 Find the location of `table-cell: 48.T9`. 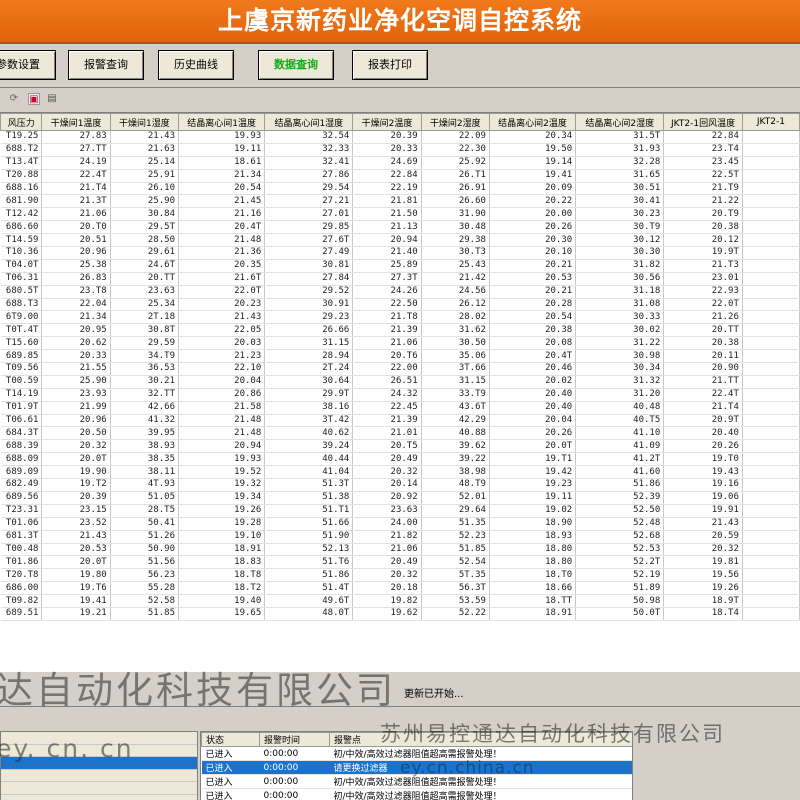

table-cell: 48.T9 is located at coordinates (455, 485).